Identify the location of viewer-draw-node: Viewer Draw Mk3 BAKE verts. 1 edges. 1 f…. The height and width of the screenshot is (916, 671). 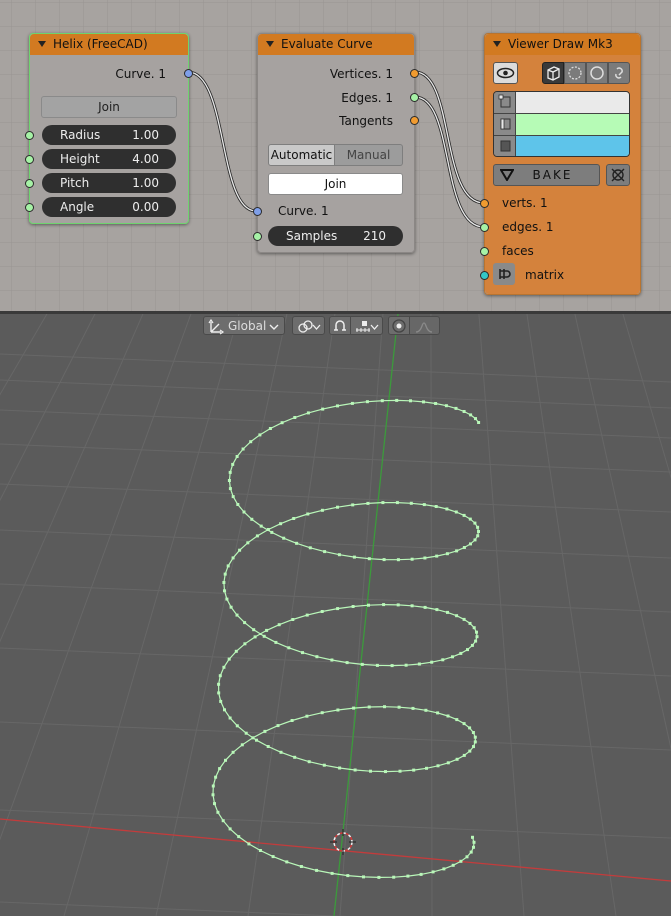
(560, 164).